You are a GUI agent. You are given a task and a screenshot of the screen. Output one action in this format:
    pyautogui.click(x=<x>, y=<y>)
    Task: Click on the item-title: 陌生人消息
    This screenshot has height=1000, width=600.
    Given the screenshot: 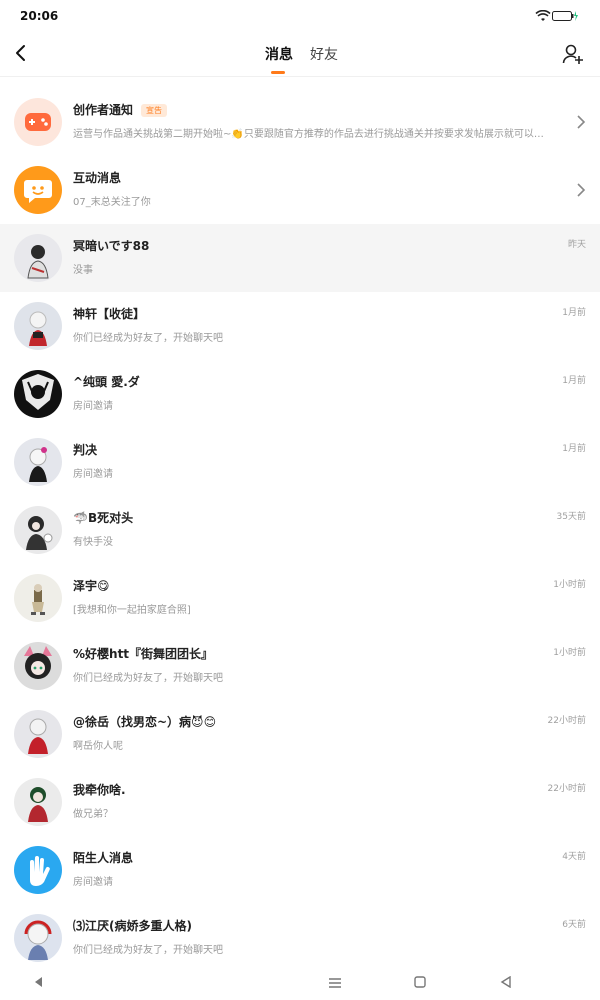 What is the action you would take?
    pyautogui.click(x=103, y=858)
    